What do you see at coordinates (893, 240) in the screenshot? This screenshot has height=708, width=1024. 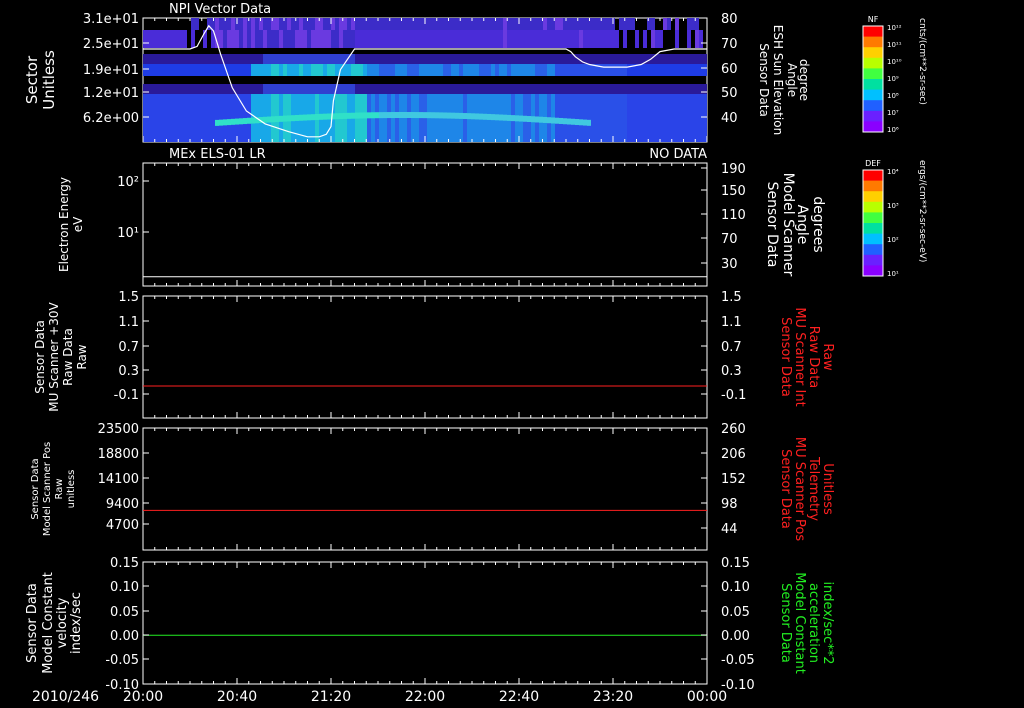 I see `def-colorbar-tick: 10²` at bounding box center [893, 240].